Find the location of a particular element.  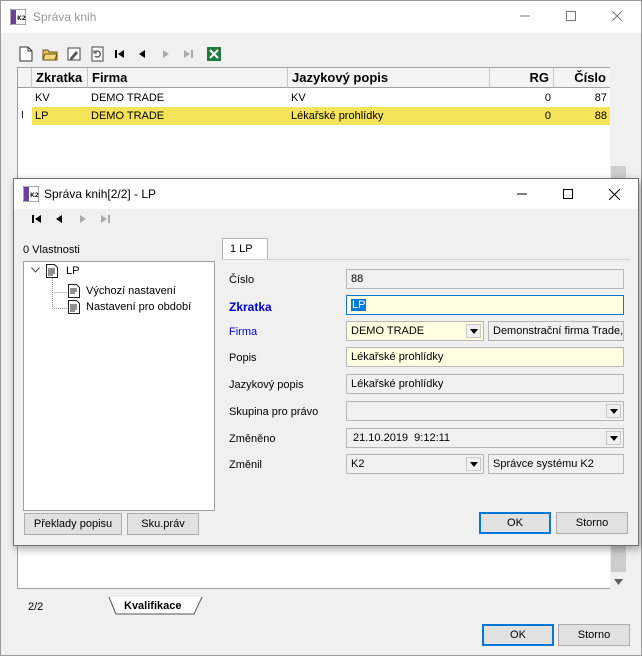

firma-description: Demonstrační firma Trade, is located at coordinates (556, 331).